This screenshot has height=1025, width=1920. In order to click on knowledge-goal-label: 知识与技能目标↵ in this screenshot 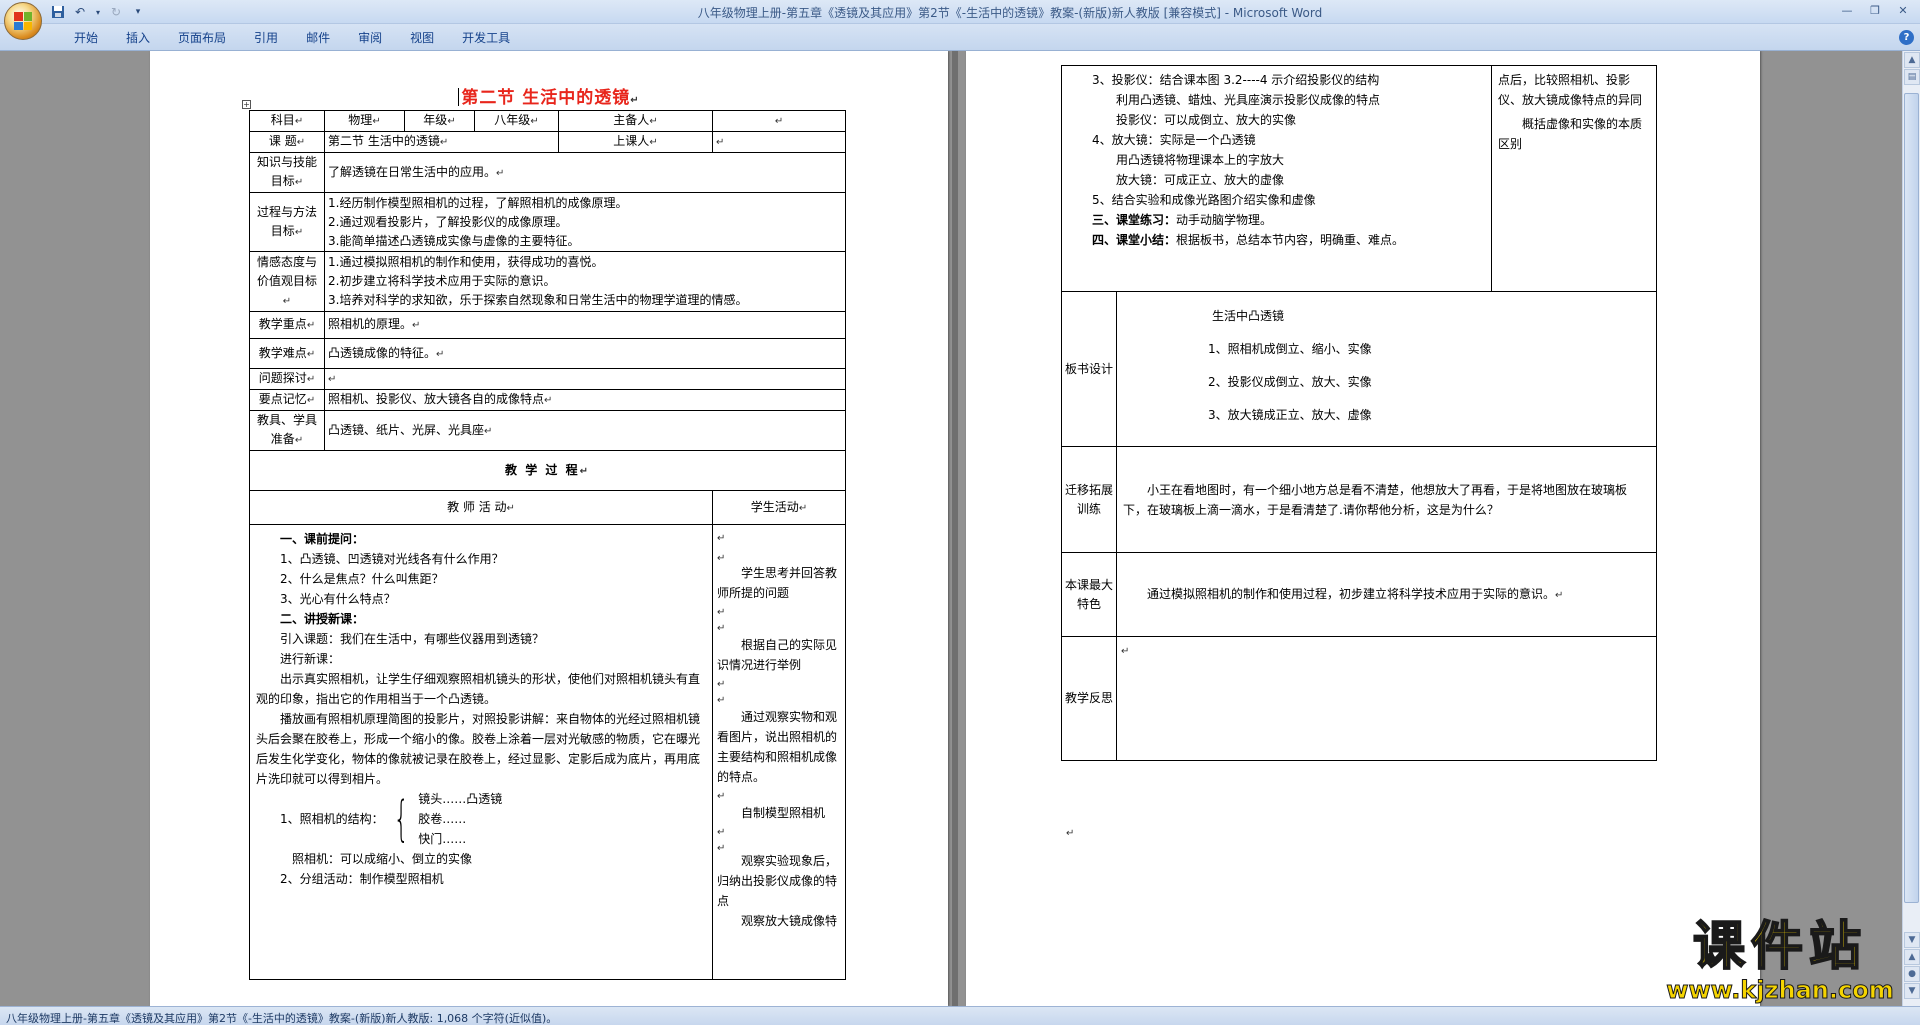, I will do `click(287, 172)`.